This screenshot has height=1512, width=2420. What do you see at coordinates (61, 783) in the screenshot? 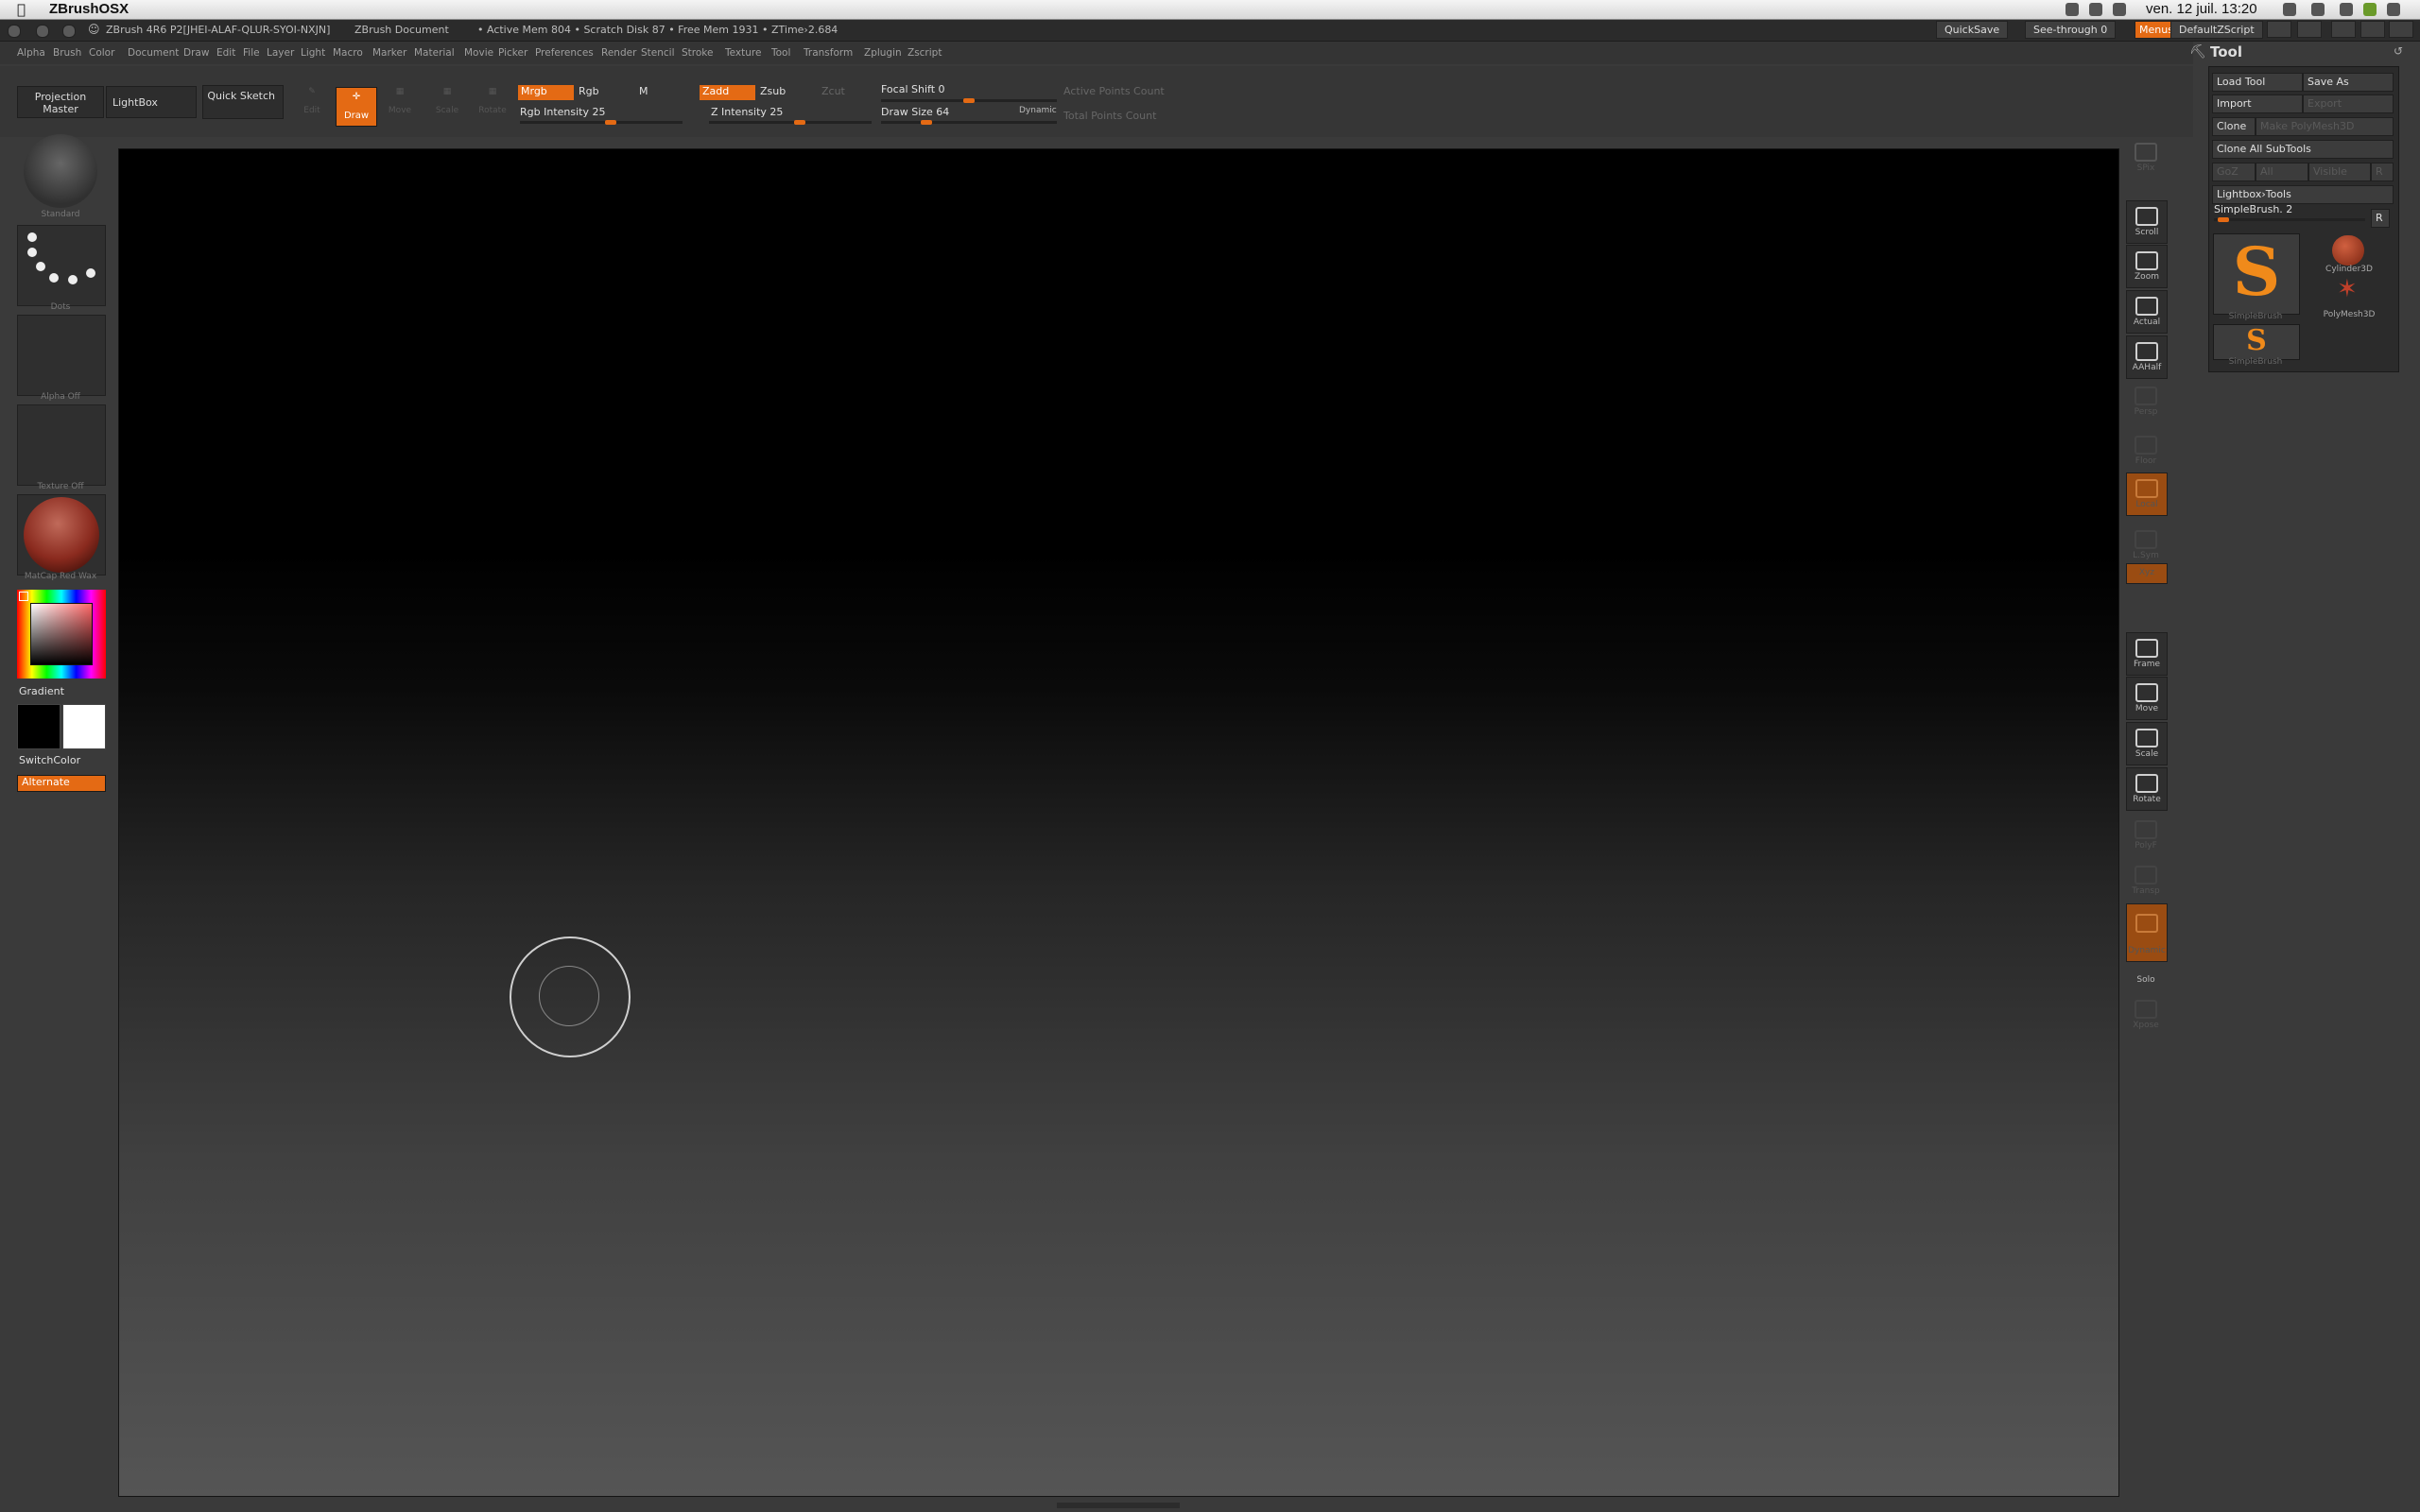
I see `alternate-button: Alternate` at bounding box center [61, 783].